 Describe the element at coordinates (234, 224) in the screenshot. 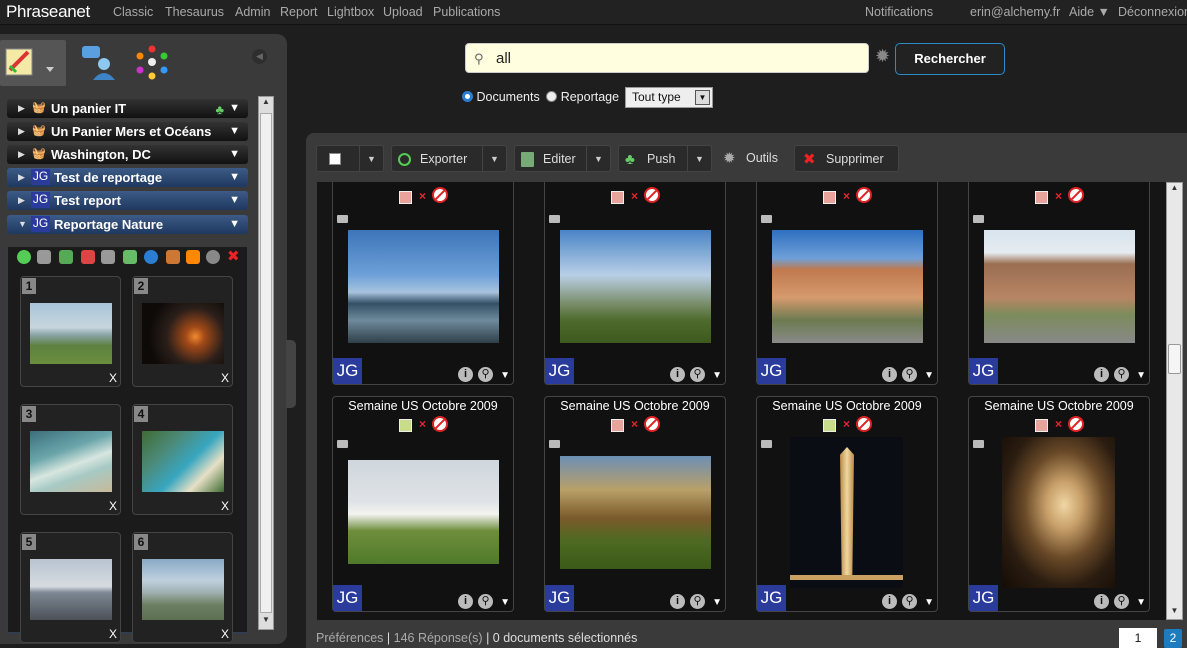

I see `story-menu-icon: ▼` at that location.